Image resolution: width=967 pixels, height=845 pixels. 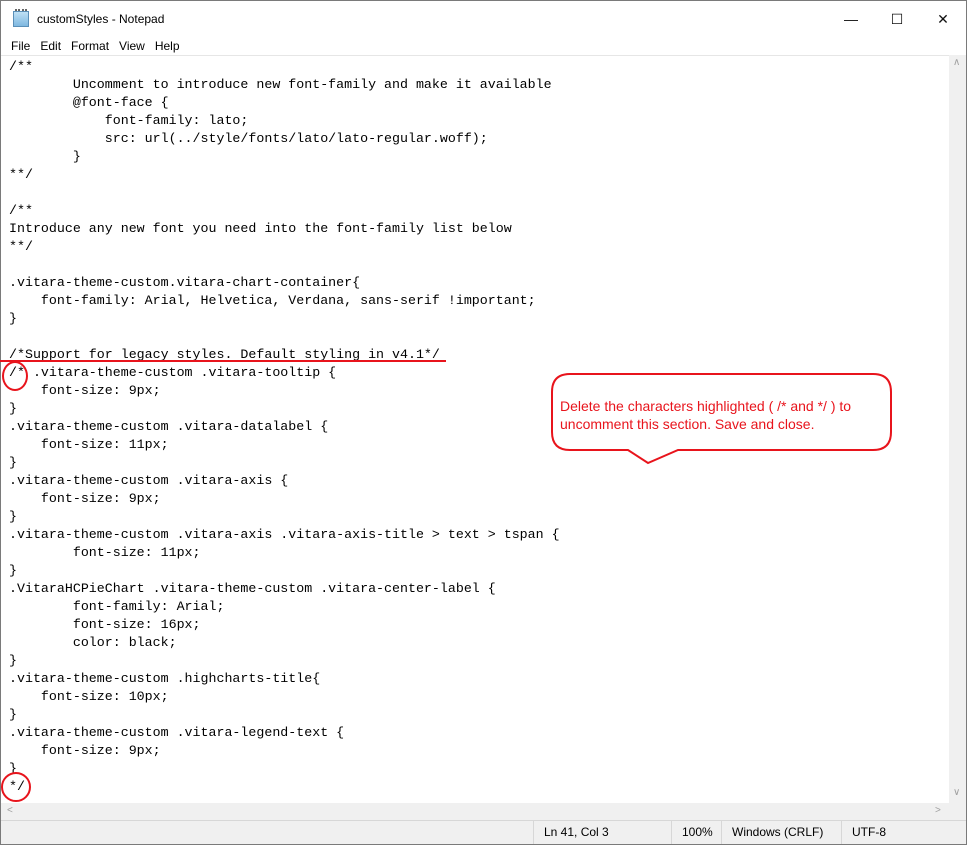 What do you see at coordinates (943, 19) in the screenshot?
I see `close-button: ✕` at bounding box center [943, 19].